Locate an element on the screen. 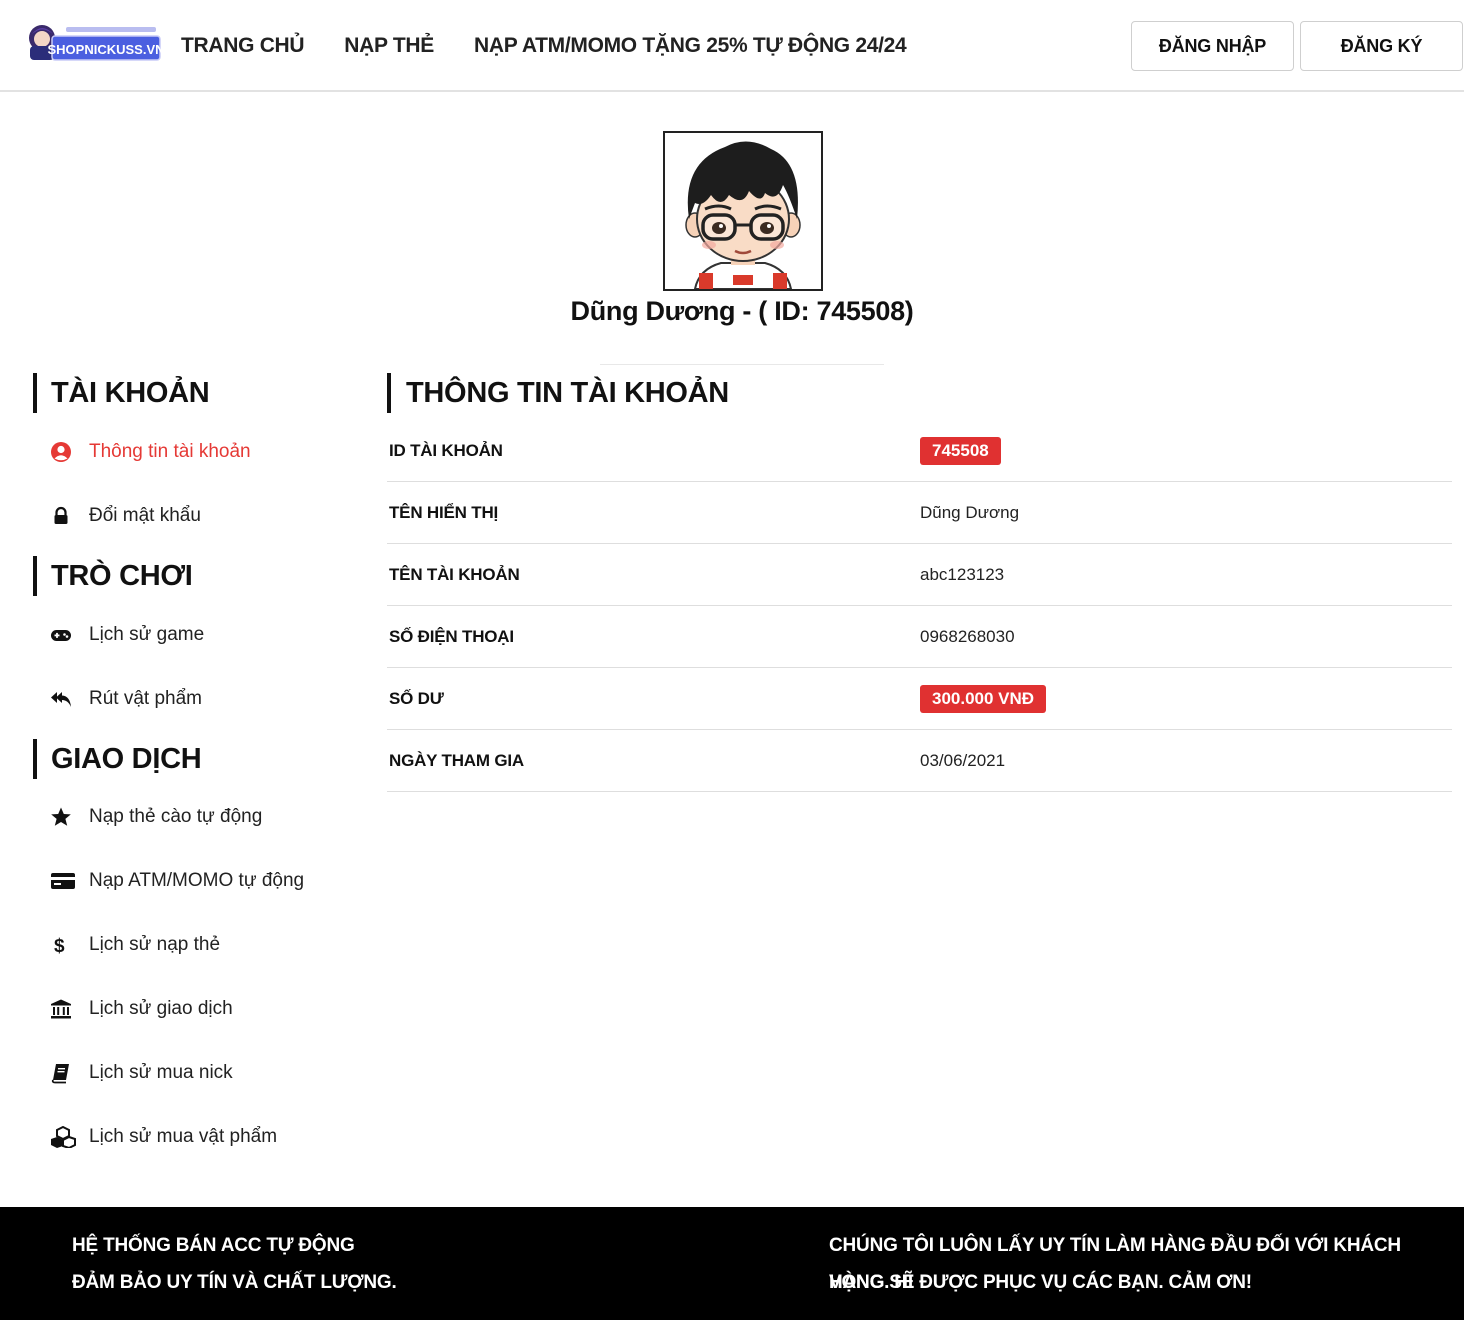 The width and height of the screenshot is (1464, 1320). balance-badge: 300.000 VNĐ is located at coordinates (983, 699).